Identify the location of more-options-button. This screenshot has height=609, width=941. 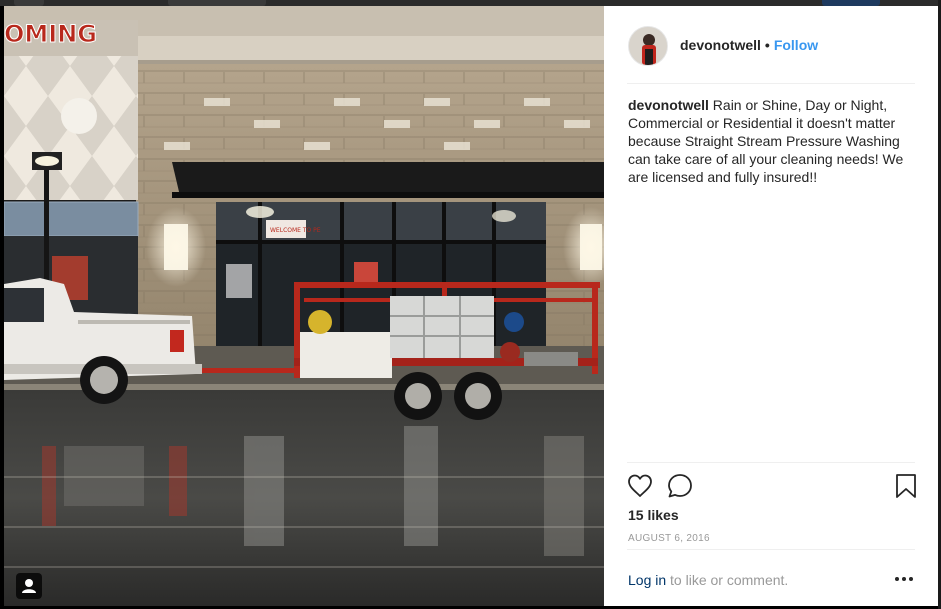
(904, 579).